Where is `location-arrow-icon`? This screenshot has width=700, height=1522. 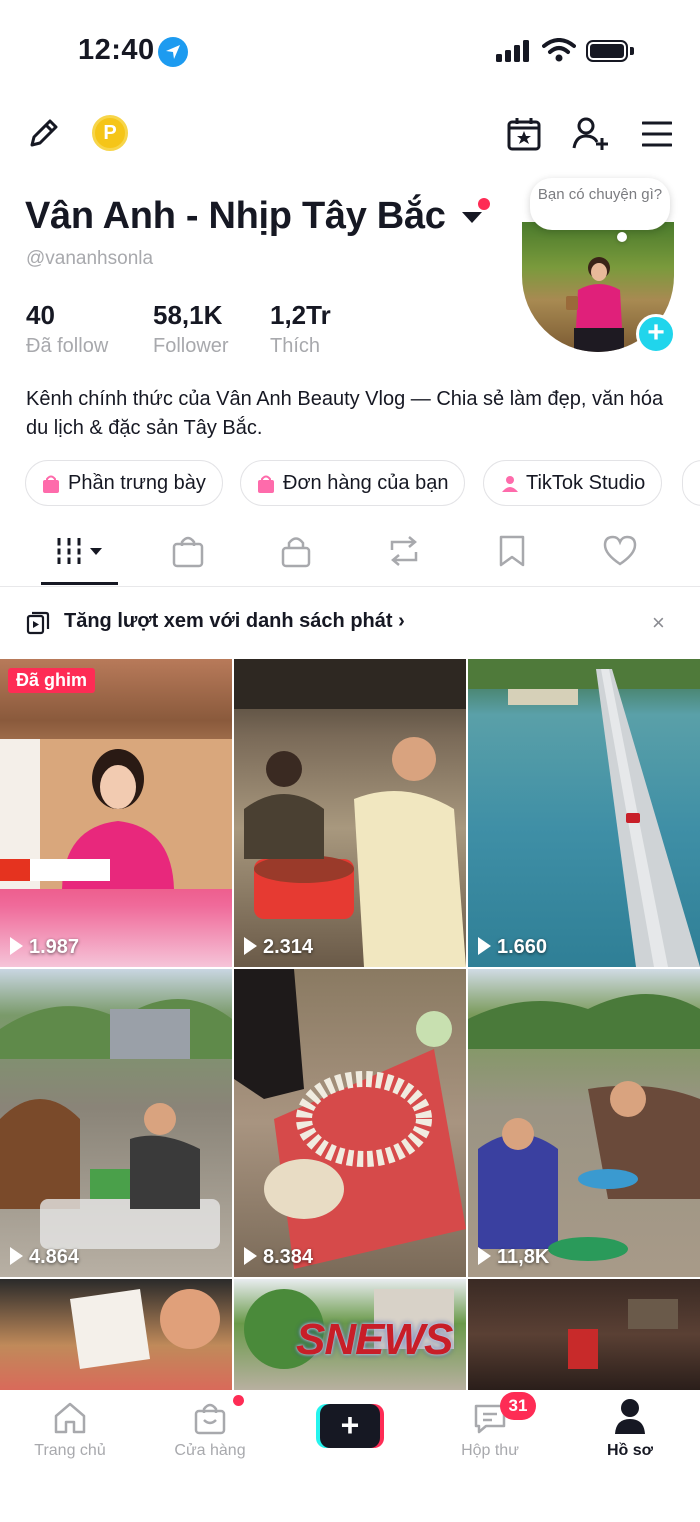 location-arrow-icon is located at coordinates (173, 52).